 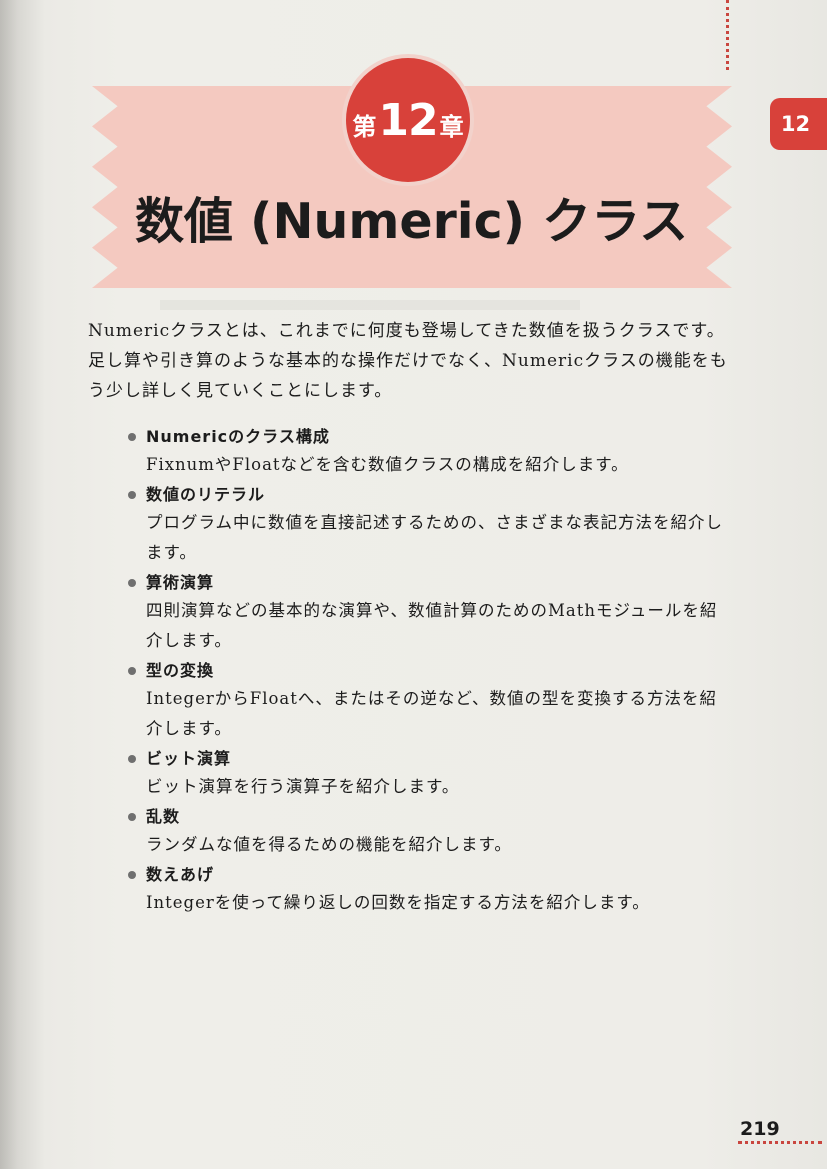 What do you see at coordinates (206, 494) in the screenshot?
I see `topic-title: 数値のリテラル` at bounding box center [206, 494].